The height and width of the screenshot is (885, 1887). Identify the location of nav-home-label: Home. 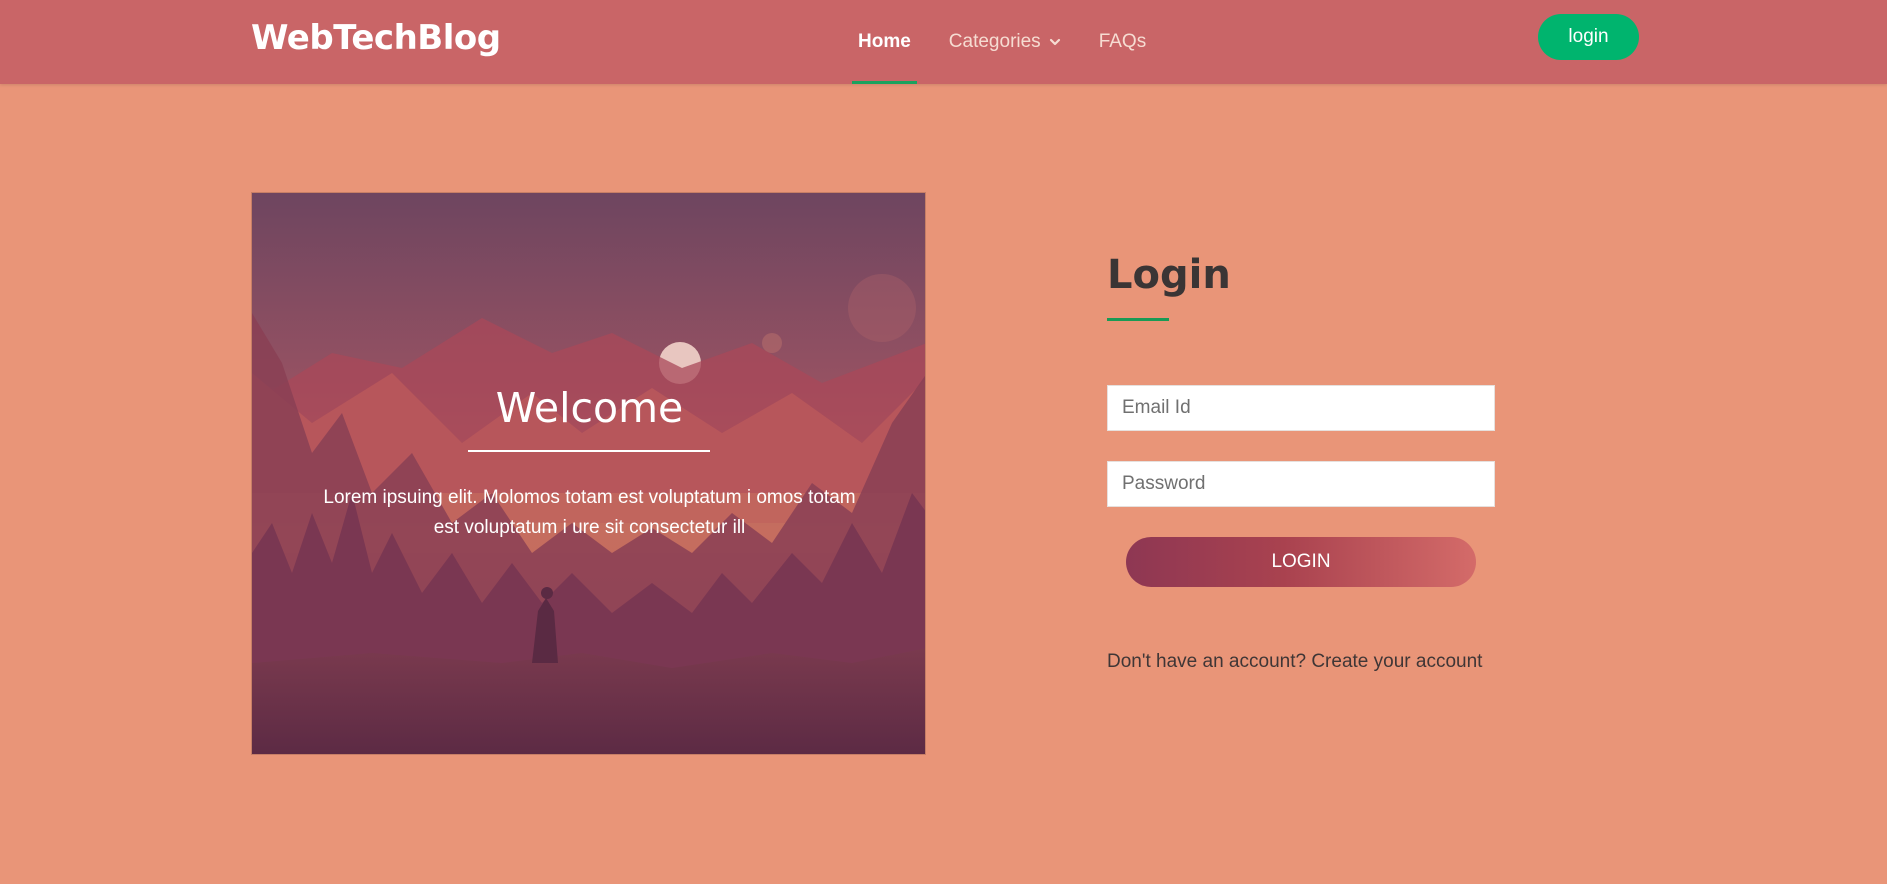
(884, 41).